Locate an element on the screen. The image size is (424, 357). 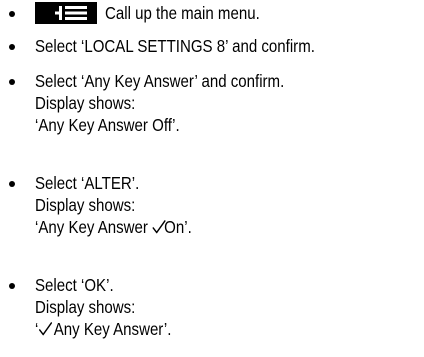
display-value: ‘Any Key Answer On’. is located at coordinates (113, 227).